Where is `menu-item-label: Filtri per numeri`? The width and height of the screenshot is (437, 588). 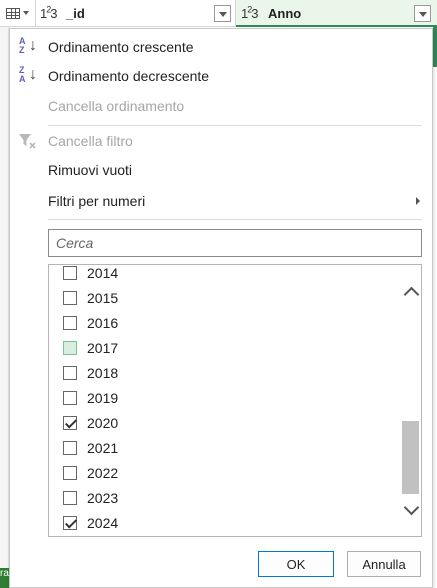 menu-item-label: Filtri per numeri is located at coordinates (97, 201).